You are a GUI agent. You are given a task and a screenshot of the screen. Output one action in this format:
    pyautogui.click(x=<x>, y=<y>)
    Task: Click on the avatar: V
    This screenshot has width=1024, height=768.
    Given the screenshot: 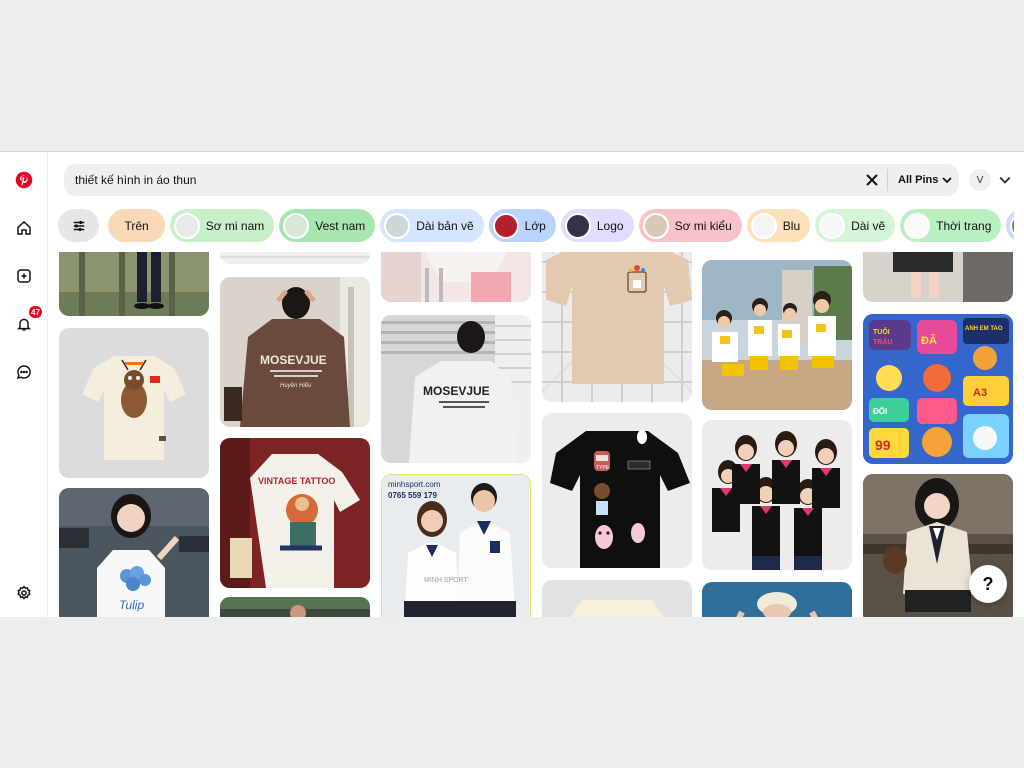 What is the action you would take?
    pyautogui.click(x=980, y=180)
    